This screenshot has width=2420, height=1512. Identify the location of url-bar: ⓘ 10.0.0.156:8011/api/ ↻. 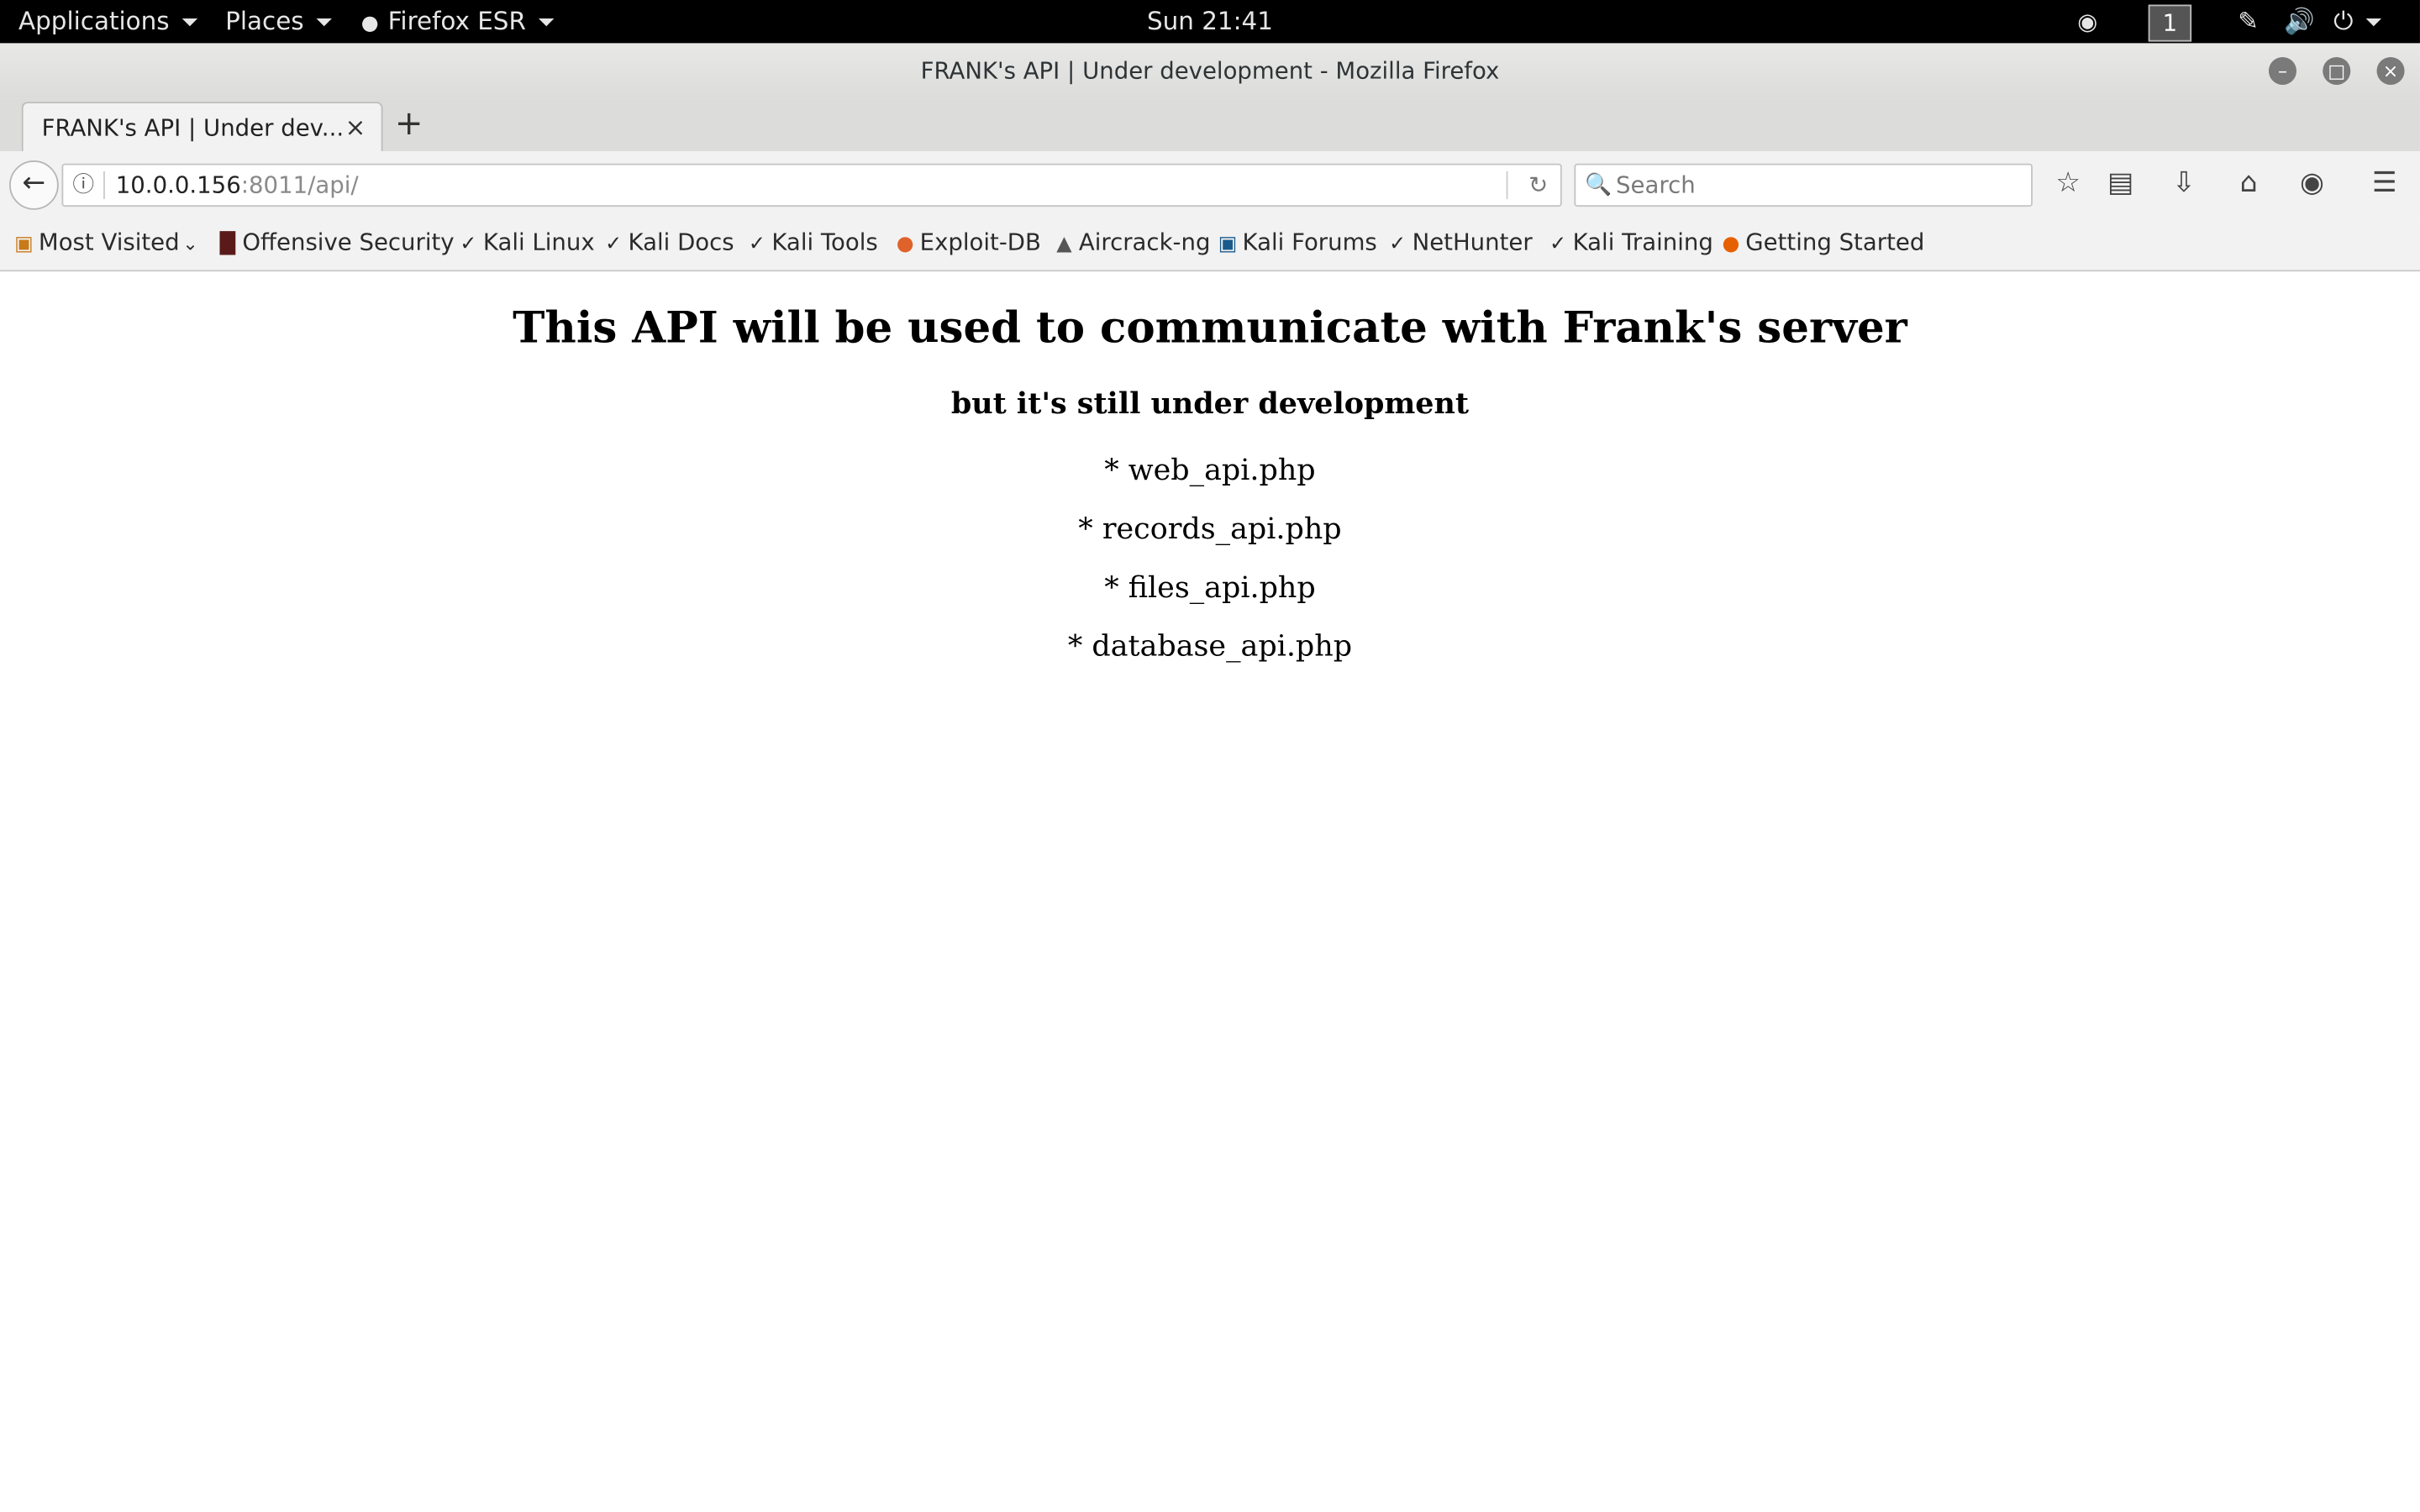
(811, 185).